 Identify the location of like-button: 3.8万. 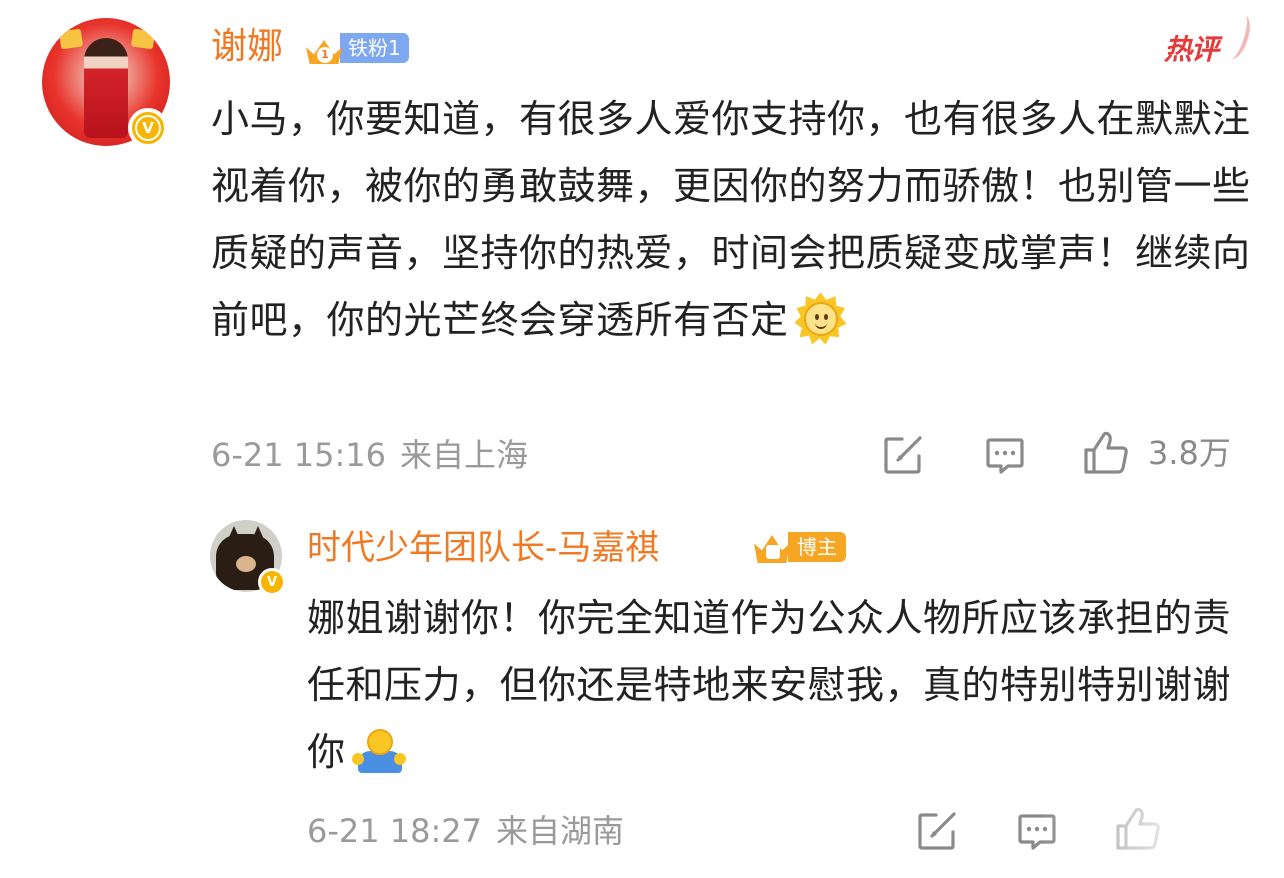
(1156, 453).